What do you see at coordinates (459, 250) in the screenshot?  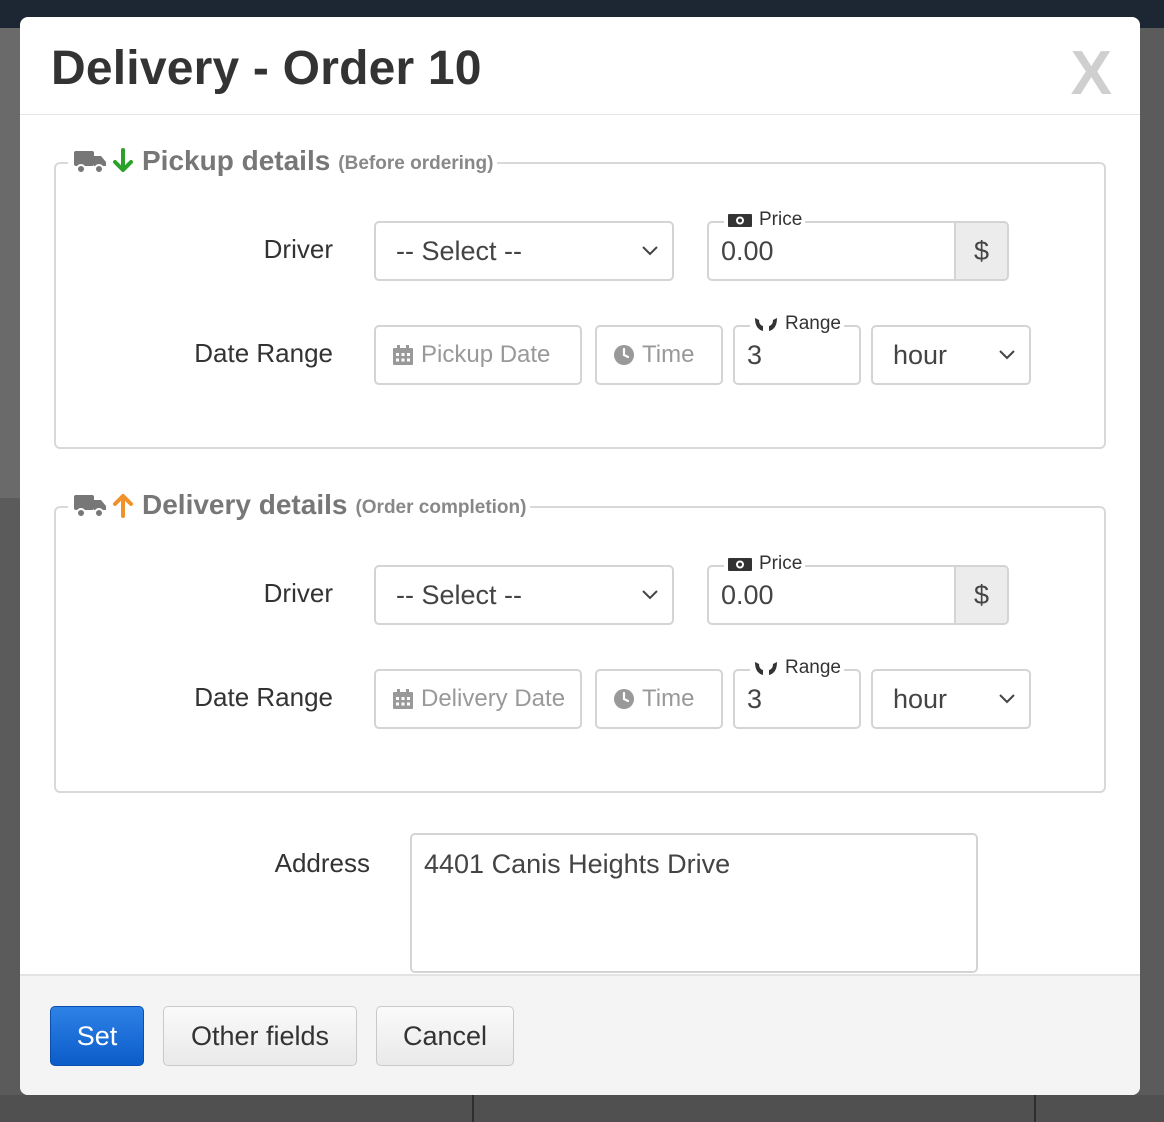 I see `pickup-driver-select-value: -- Select --` at bounding box center [459, 250].